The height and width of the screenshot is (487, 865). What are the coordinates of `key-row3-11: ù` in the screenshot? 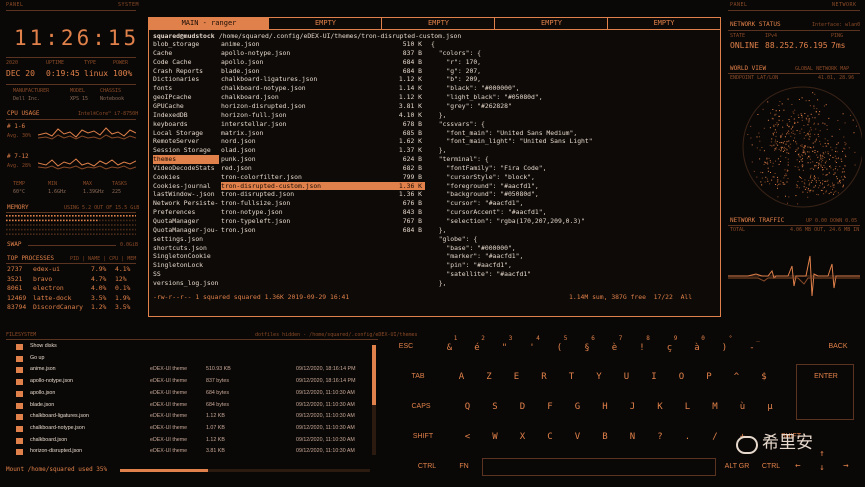 It's located at (743, 407).